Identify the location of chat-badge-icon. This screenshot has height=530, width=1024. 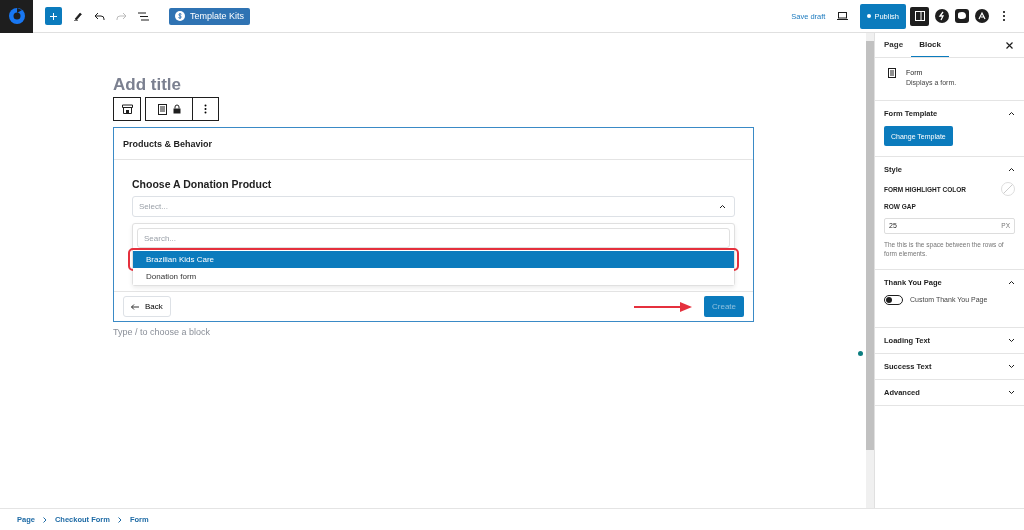
(962, 16).